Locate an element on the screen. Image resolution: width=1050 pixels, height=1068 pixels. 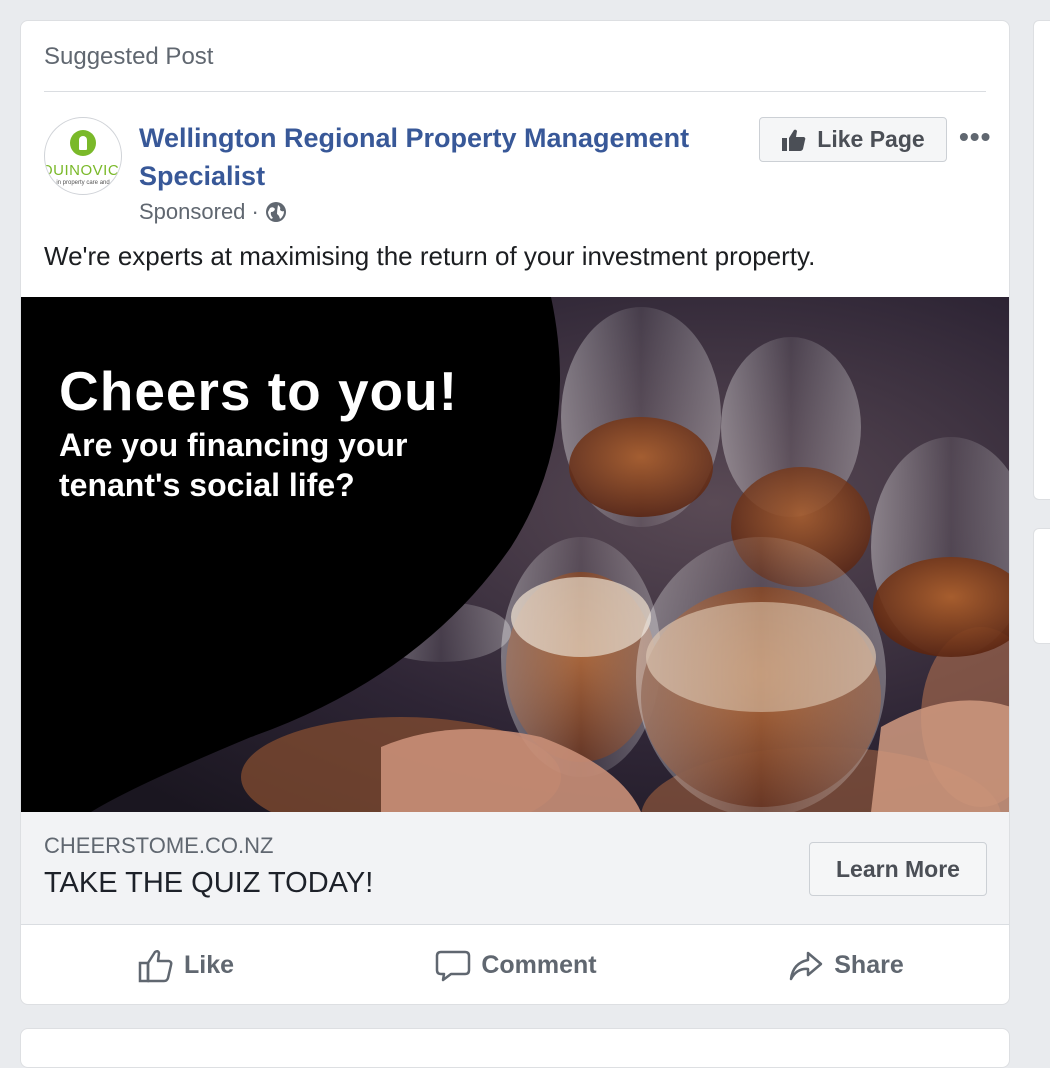
right-rail-card-secondary is located at coordinates (1041, 586).